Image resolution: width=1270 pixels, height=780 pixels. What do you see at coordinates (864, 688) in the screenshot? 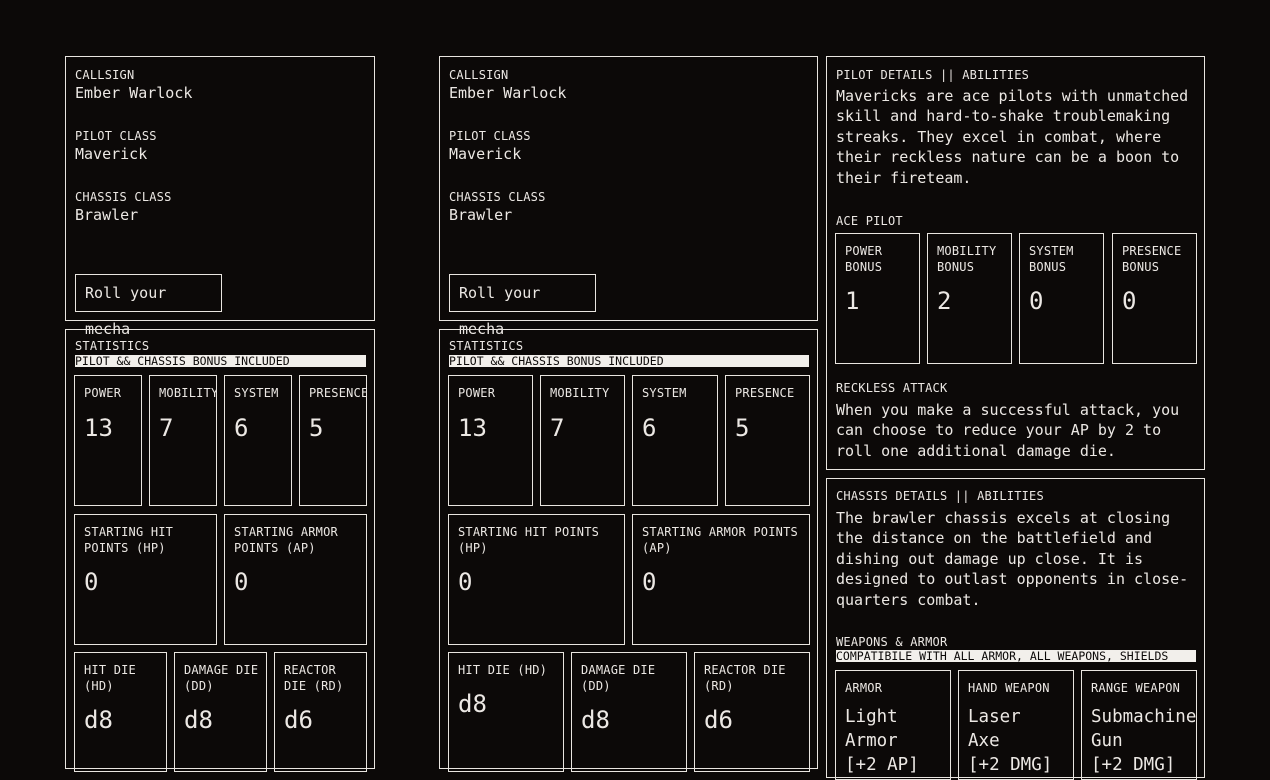
I see `item-label: ARMOR` at bounding box center [864, 688].